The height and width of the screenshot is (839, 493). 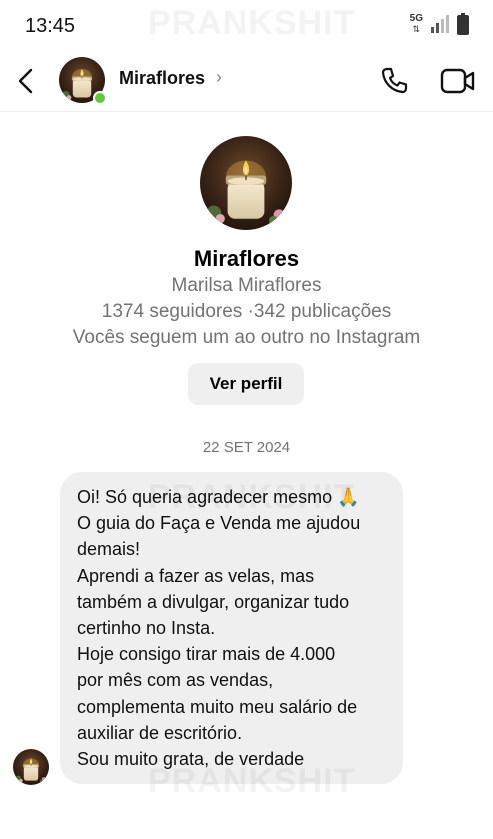 What do you see at coordinates (217, 706) in the screenshot?
I see `message-line: complementa muito meu salário de` at bounding box center [217, 706].